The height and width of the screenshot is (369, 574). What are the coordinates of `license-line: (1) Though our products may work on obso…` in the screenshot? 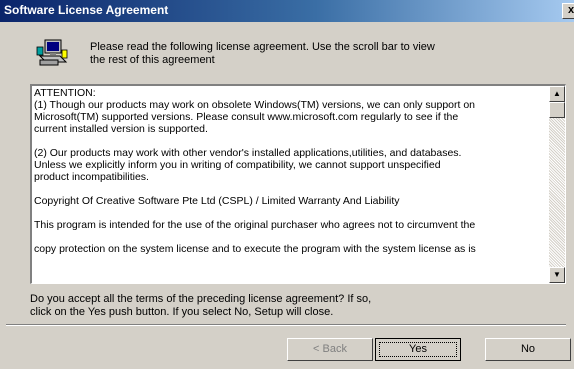 It's located at (255, 105).